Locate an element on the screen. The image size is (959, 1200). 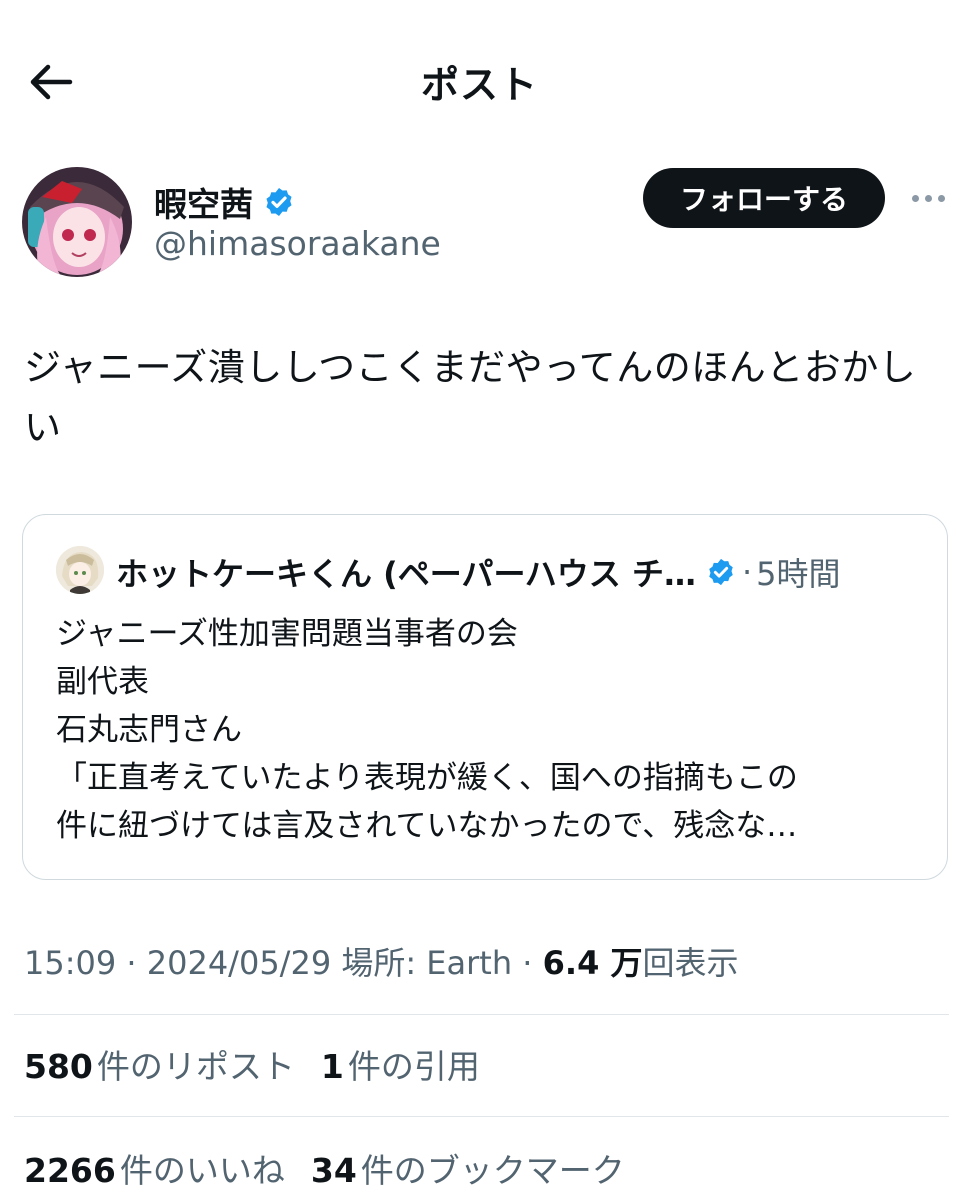
post-date: 2024/05/29 is located at coordinates (239, 963).